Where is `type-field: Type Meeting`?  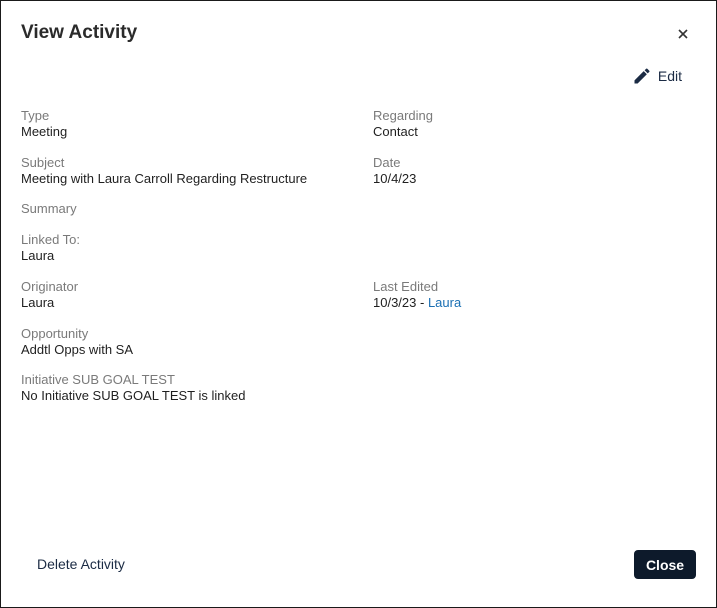
type-field: Type Meeting is located at coordinates (44, 124).